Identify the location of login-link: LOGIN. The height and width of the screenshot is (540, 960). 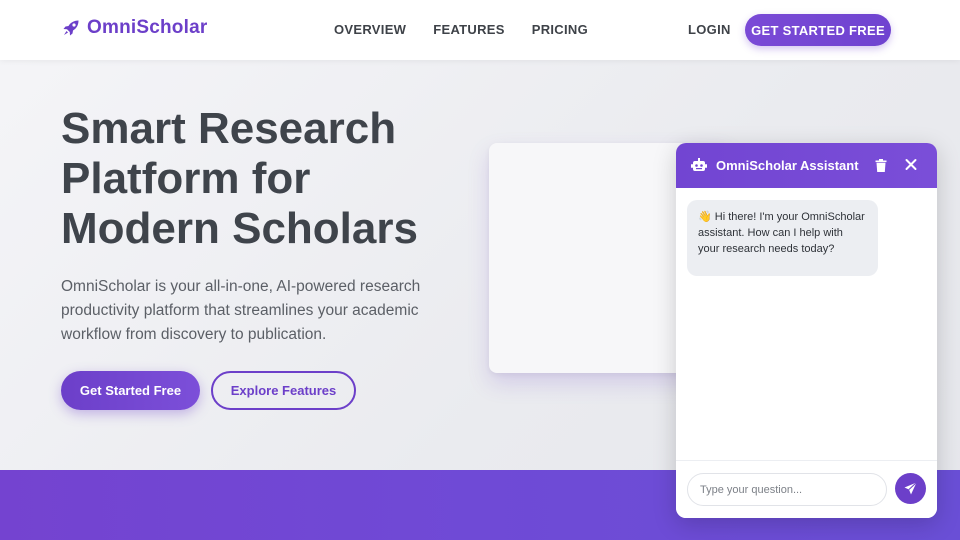
(709, 29).